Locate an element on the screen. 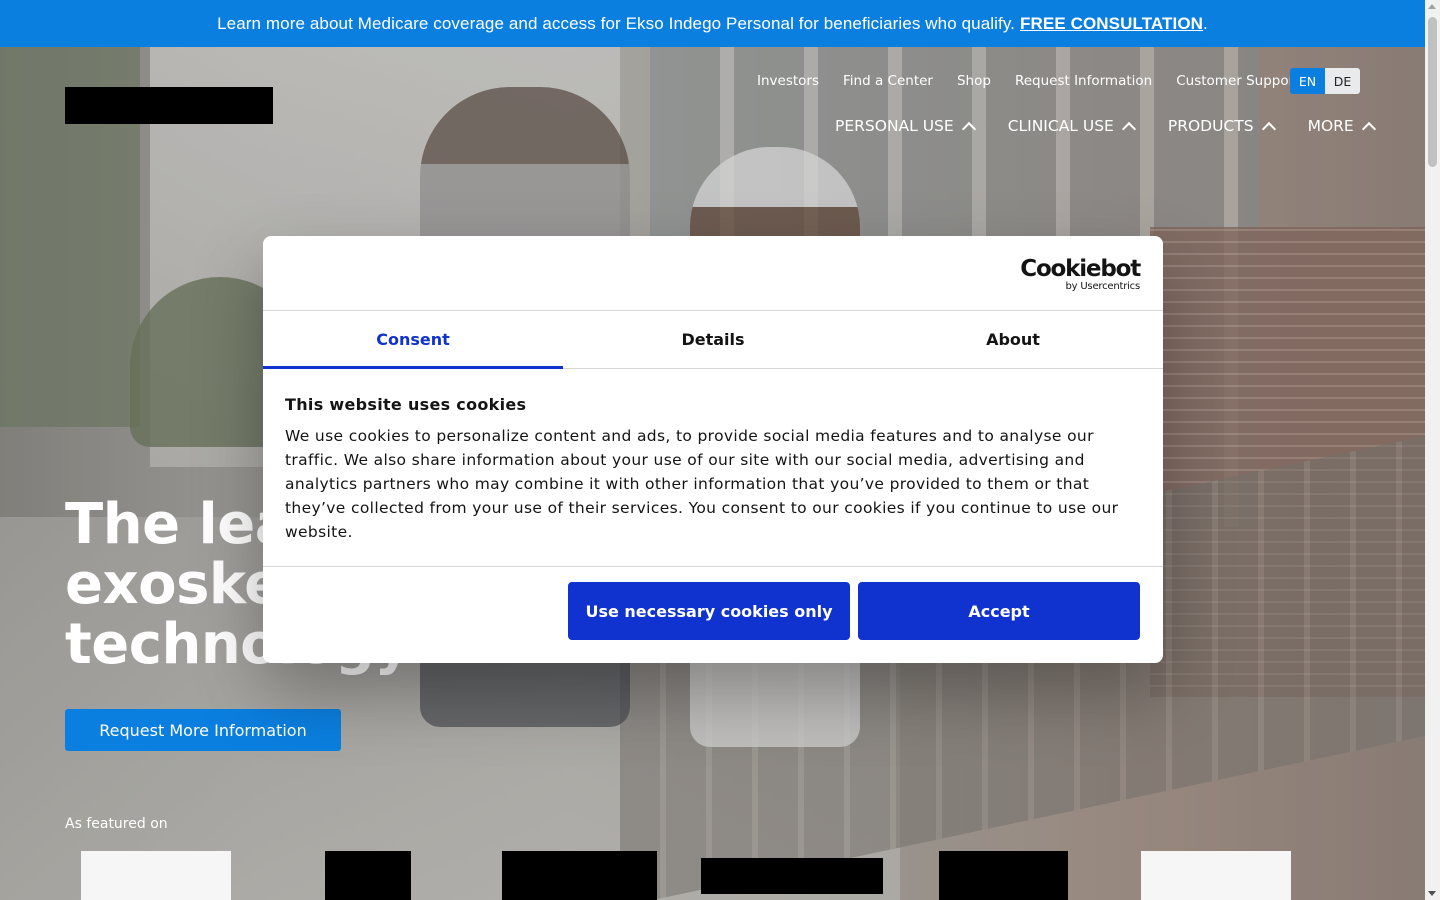 The image size is (1440, 900). dialog-title: This website uses cookies is located at coordinates (406, 404).